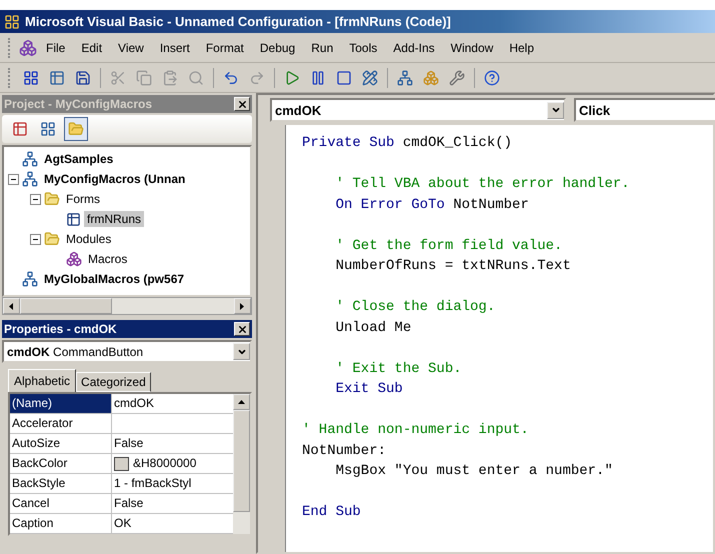  What do you see at coordinates (318, 78) in the screenshot?
I see `pause-icon` at bounding box center [318, 78].